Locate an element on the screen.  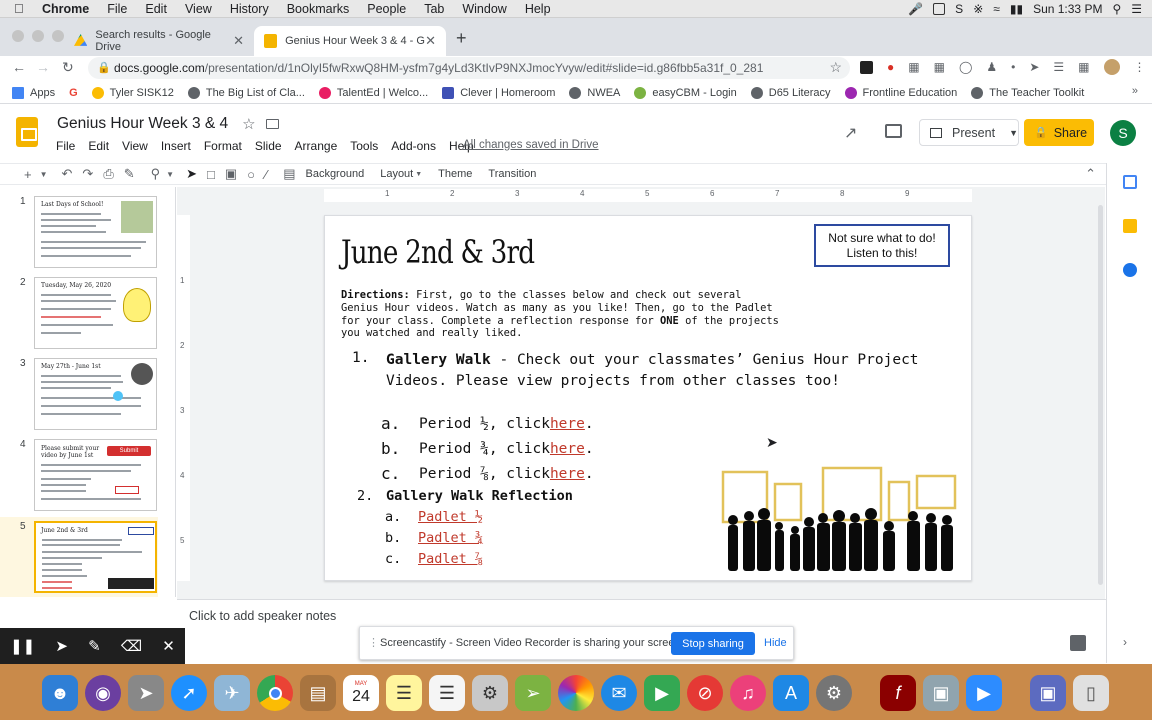
maps-icon: ➢ is located at coordinates (533, 693).